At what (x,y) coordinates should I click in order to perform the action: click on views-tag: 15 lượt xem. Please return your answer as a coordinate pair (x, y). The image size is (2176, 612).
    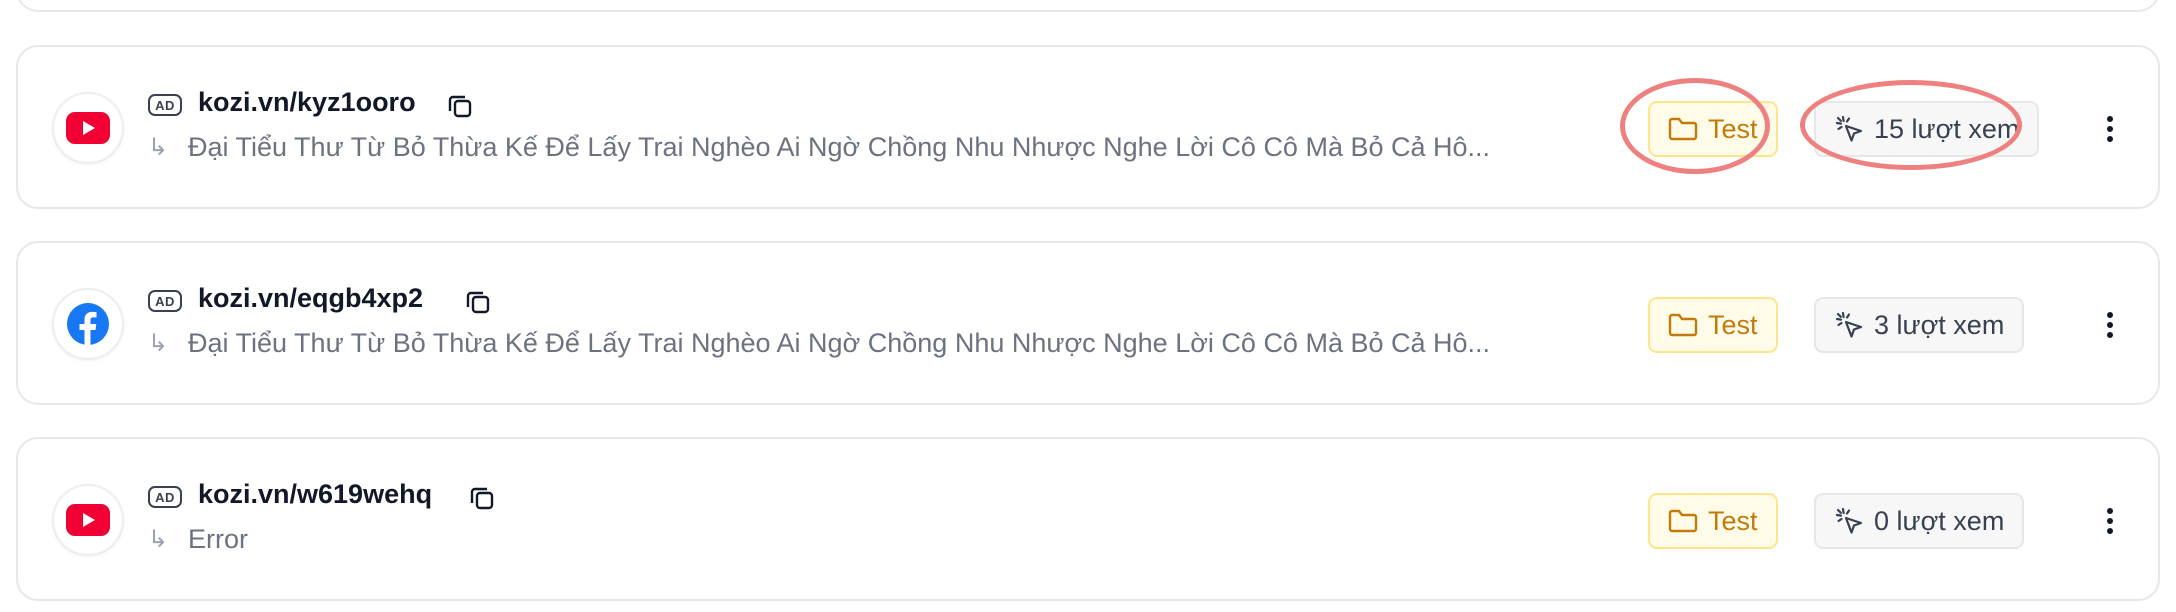
    Looking at the image, I should click on (1927, 129).